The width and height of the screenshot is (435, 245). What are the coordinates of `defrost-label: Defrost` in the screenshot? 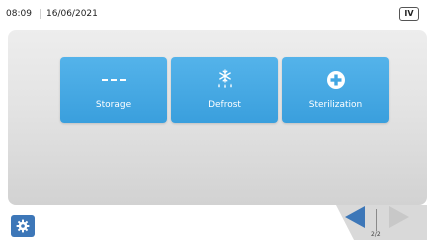 It's located at (224, 105).